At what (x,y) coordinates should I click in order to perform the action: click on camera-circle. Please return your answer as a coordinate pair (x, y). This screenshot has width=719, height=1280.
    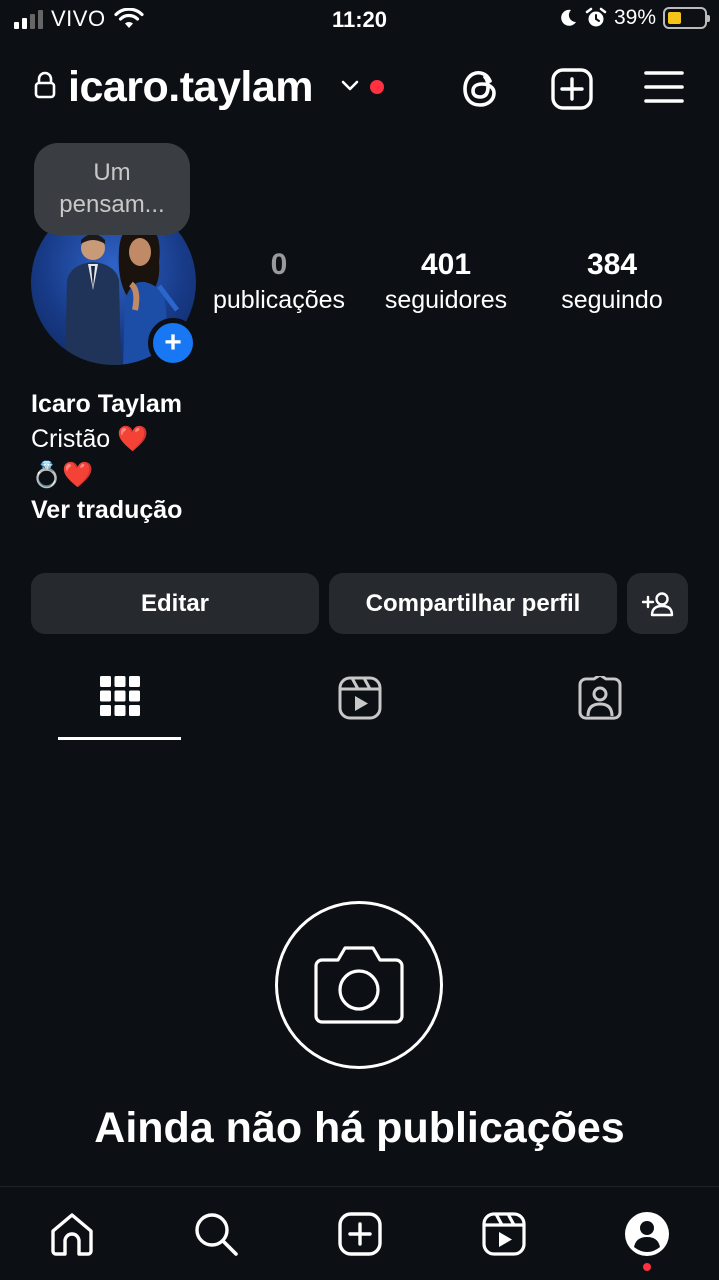
    Looking at the image, I should click on (359, 985).